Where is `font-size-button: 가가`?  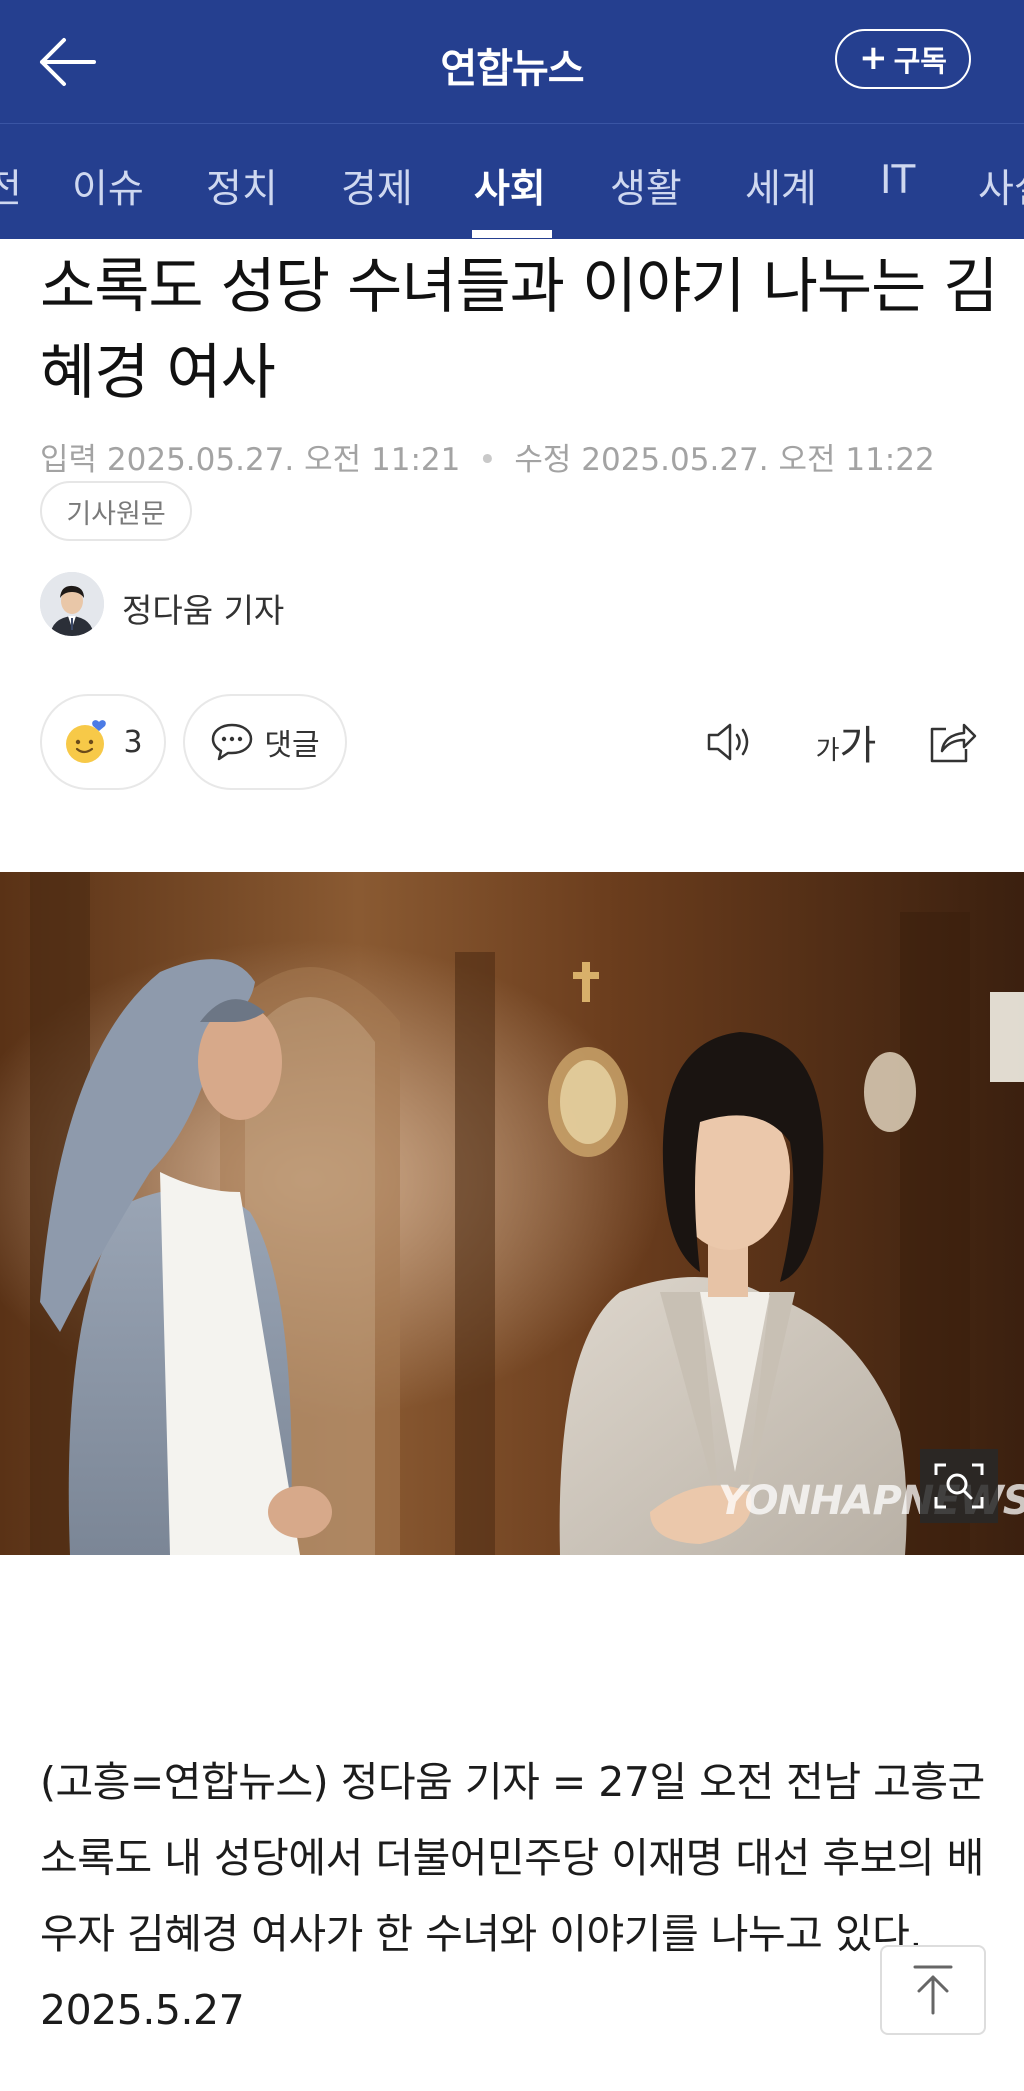
font-size-button: 가가 is located at coordinates (846, 742).